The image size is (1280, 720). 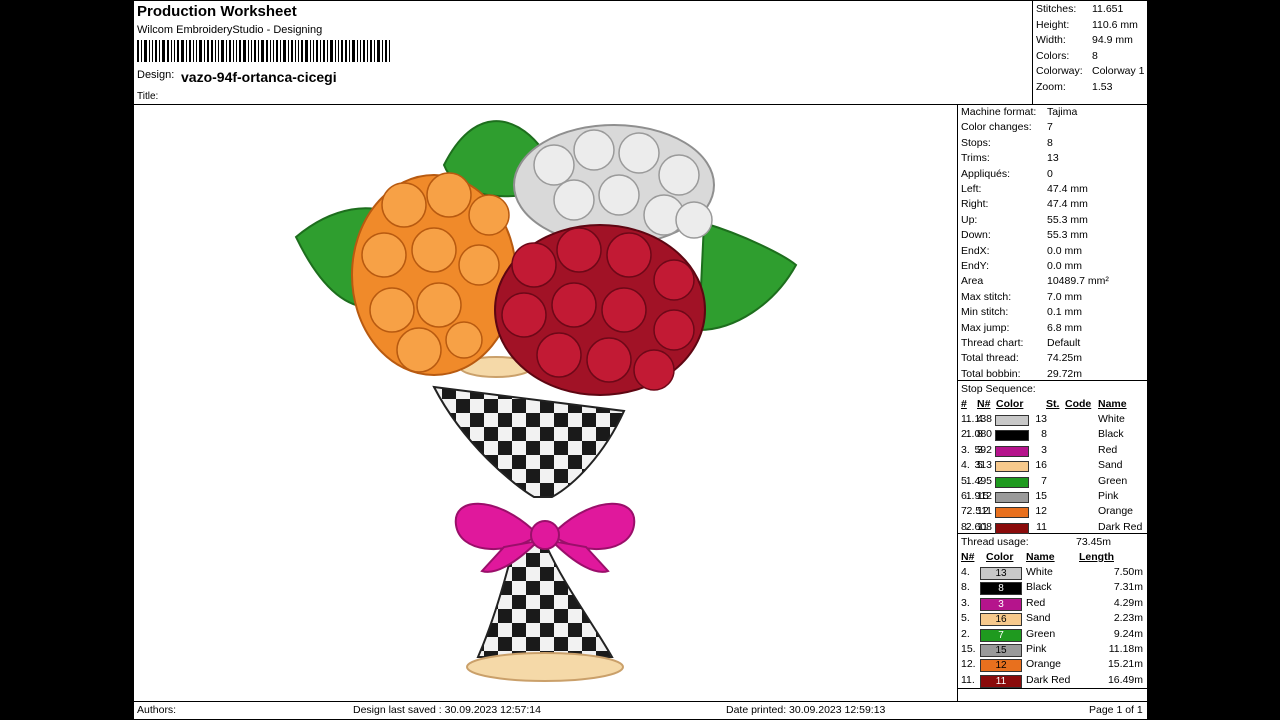 What do you see at coordinates (1052, 681) in the screenshot?
I see `table-row: 11. 11 Dark Red 16.49m` at bounding box center [1052, 681].